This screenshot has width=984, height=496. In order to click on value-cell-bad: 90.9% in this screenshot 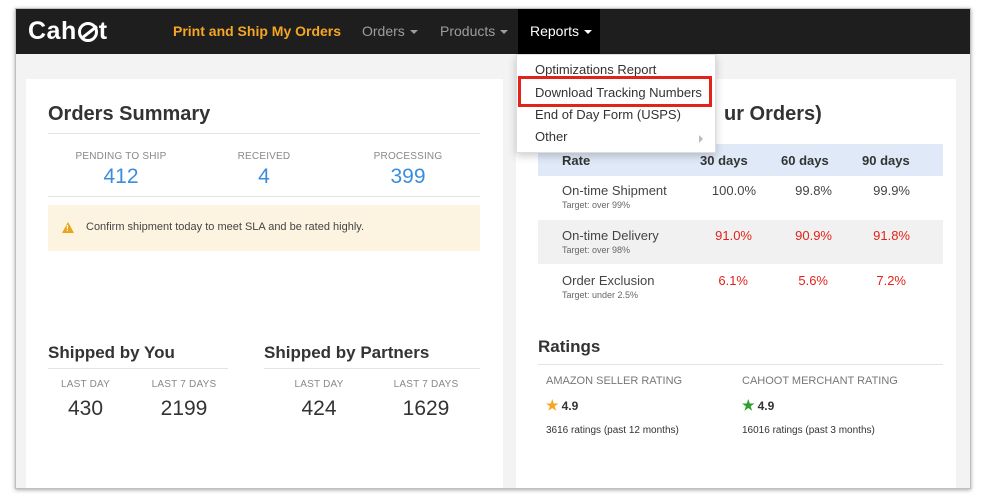, I will do `click(813, 235)`.